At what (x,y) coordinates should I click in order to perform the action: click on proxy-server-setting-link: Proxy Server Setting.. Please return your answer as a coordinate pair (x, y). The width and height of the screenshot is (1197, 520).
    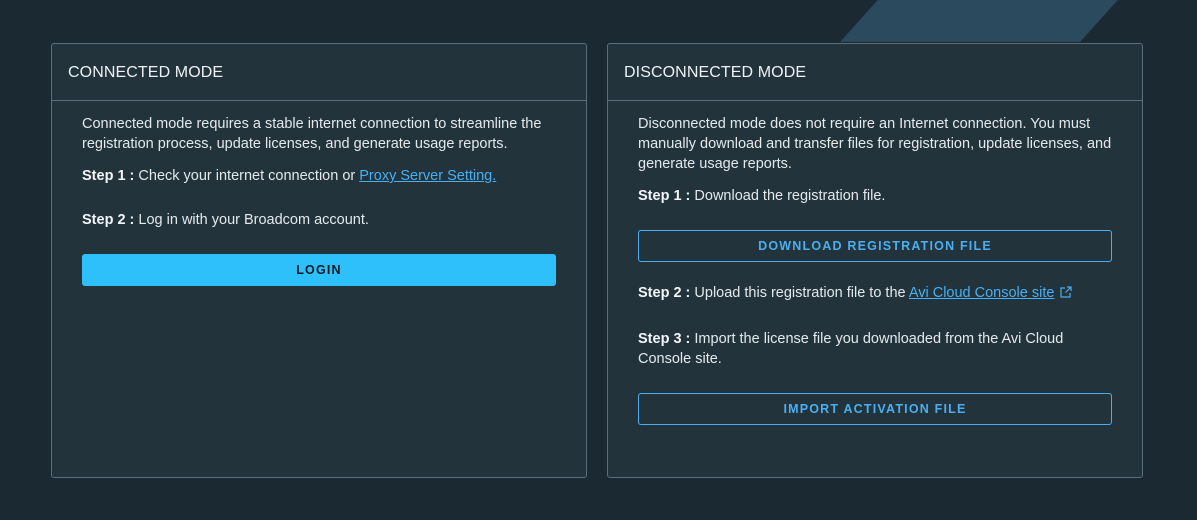
    Looking at the image, I should click on (427, 176).